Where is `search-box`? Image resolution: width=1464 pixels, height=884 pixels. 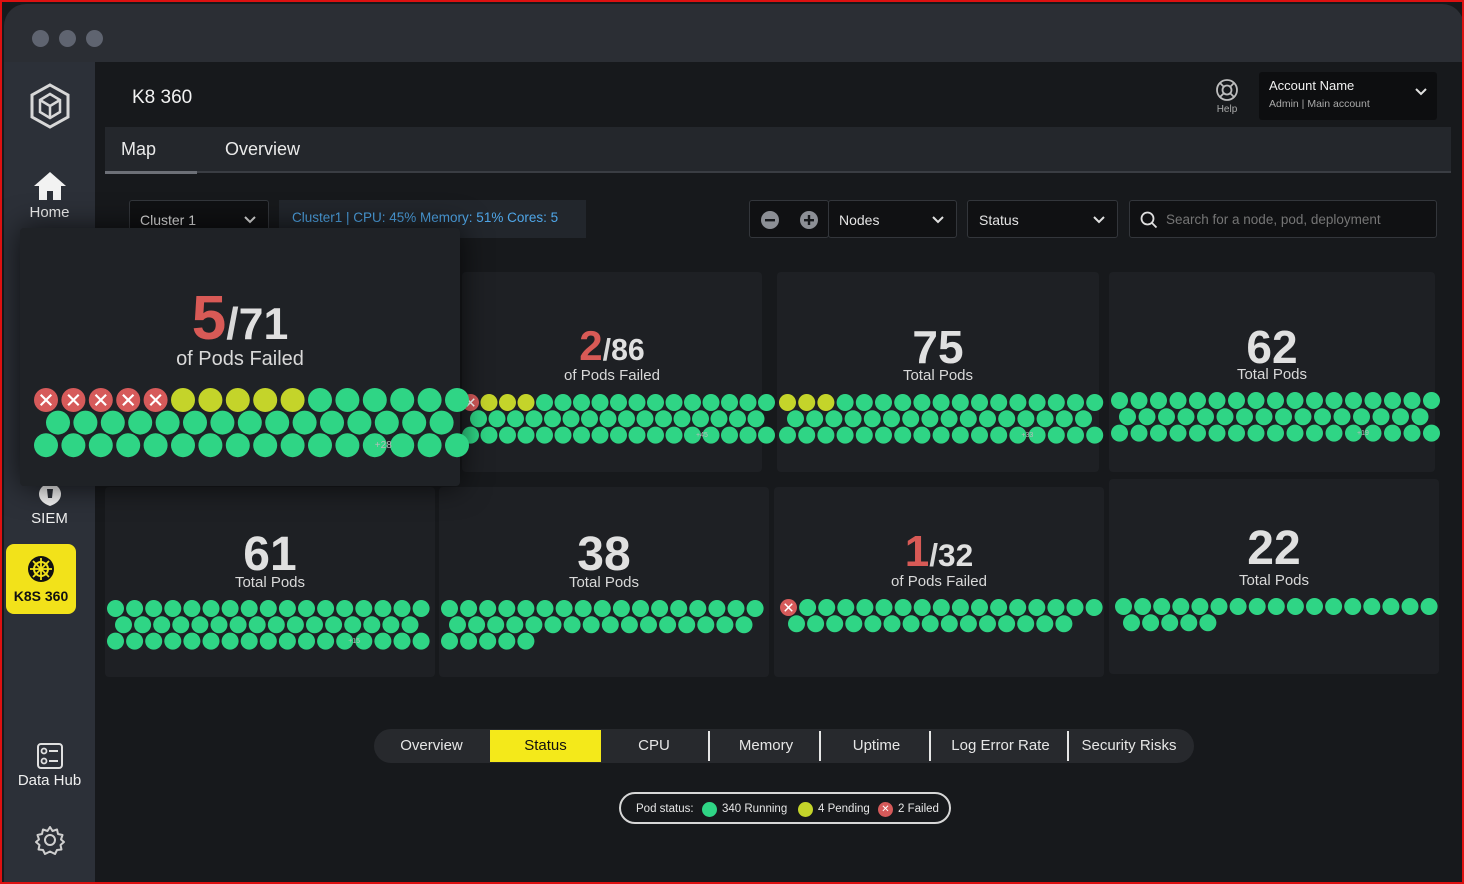 search-box is located at coordinates (1283, 219).